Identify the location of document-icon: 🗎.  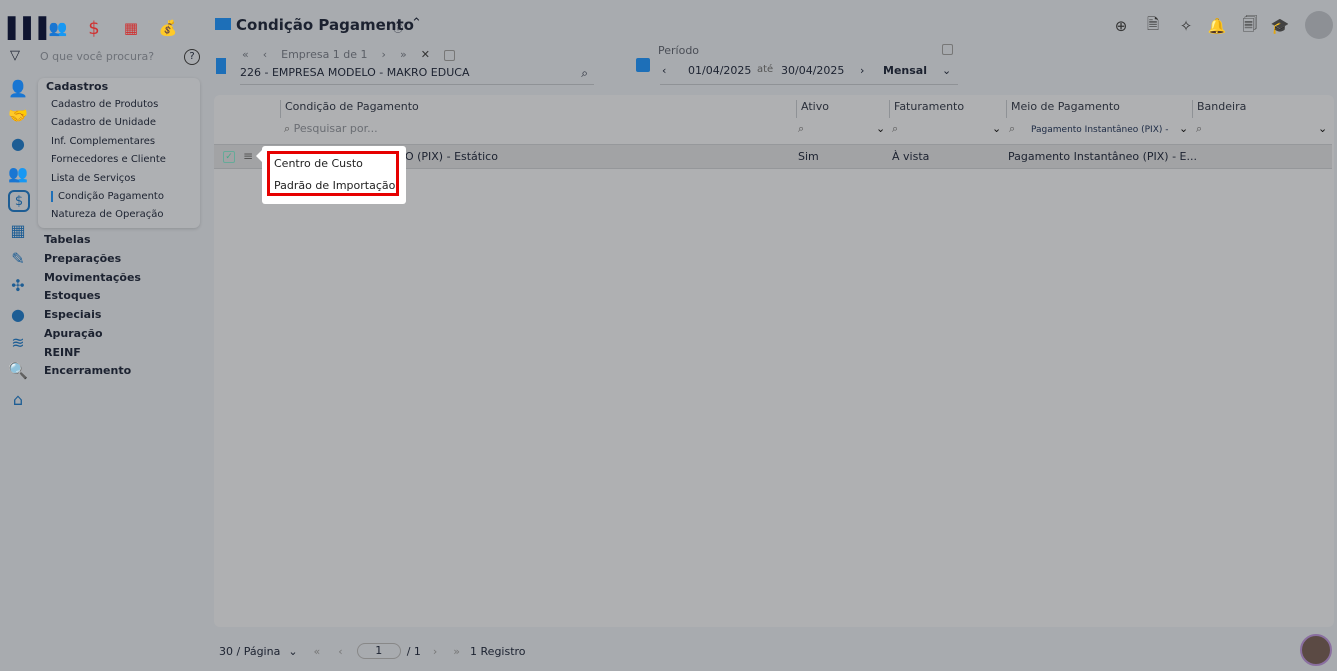
(1153, 25).